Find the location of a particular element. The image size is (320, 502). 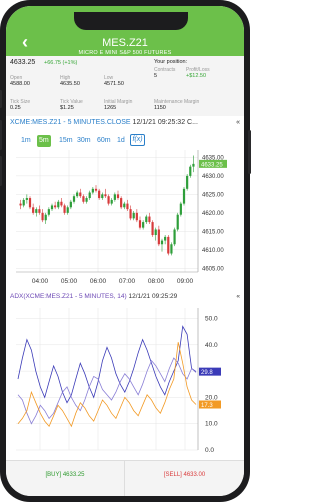

price-chart-title: XCME:MES.Z21 - 5 MINUTES.CLOSE is located at coordinates (70, 122).